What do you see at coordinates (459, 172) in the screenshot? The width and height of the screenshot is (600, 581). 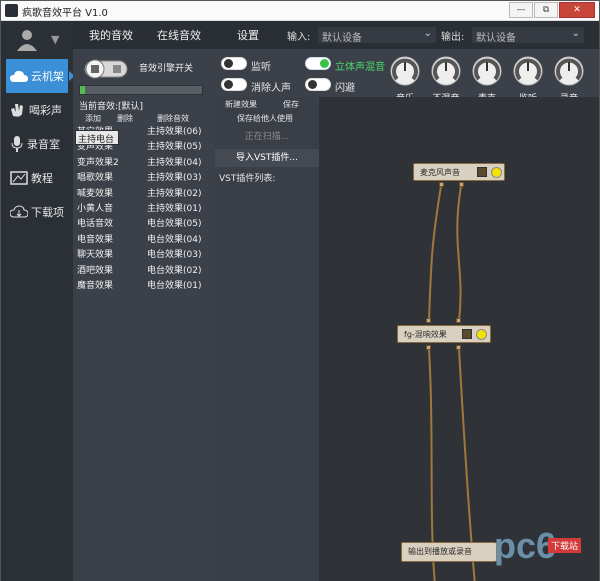 I see `graph-node-mic: 麦克风声音` at bounding box center [459, 172].